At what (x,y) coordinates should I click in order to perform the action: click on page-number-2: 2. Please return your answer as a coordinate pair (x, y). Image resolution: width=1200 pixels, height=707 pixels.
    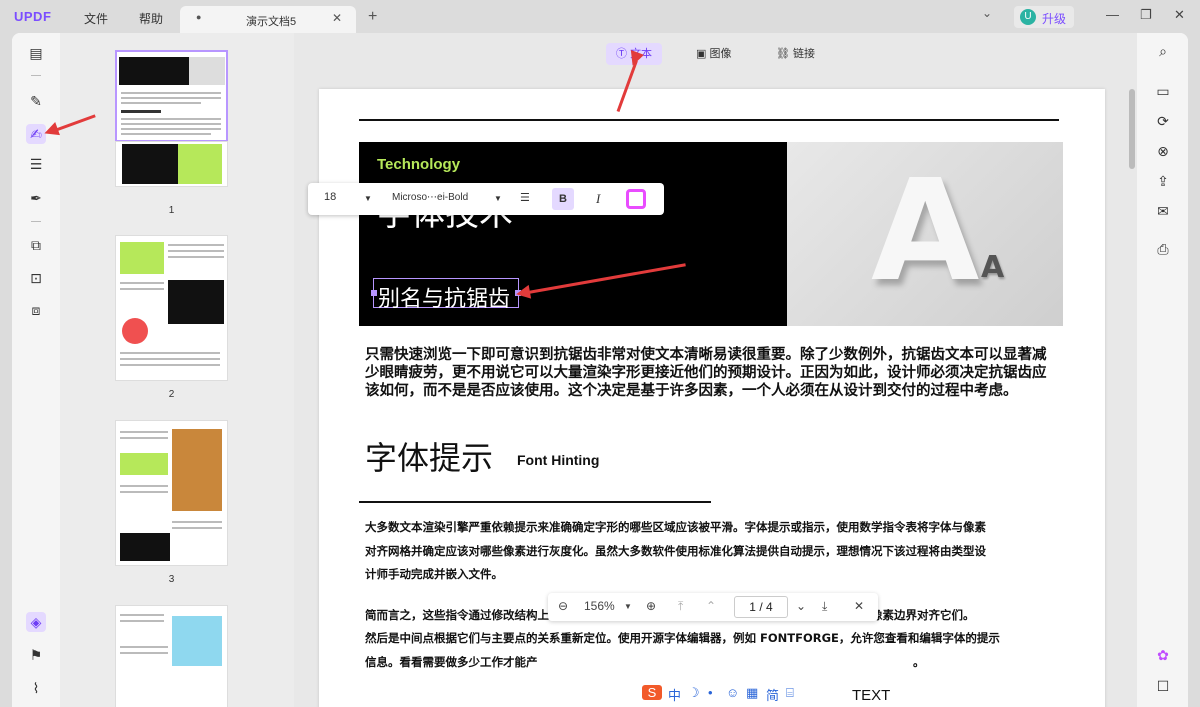
    Looking at the image, I should click on (171, 394).